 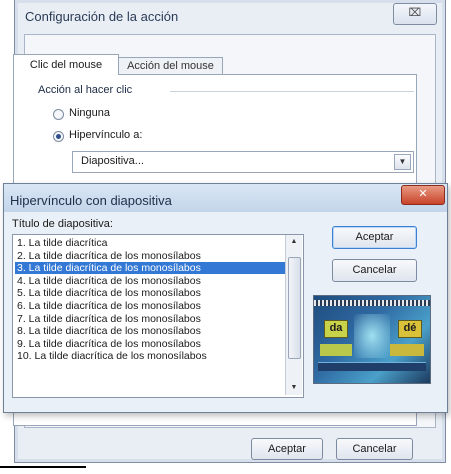 I want to click on preview-graphic, so click(x=372, y=336).